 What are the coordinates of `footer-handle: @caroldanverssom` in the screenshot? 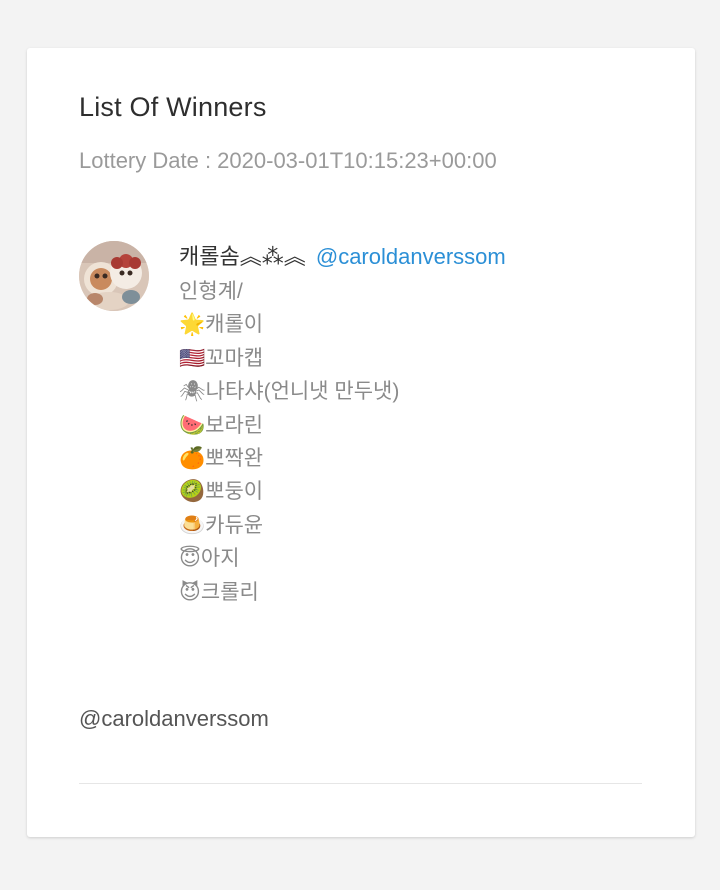 It's located at (174, 718).